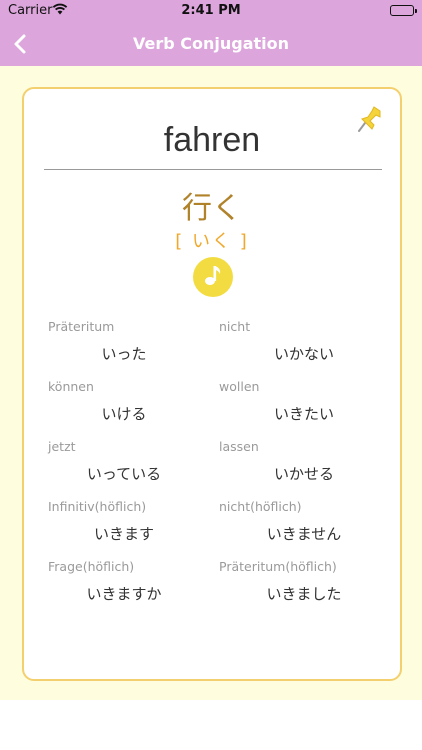 This screenshot has height=750, width=422. I want to click on battery-icon, so click(403, 10).